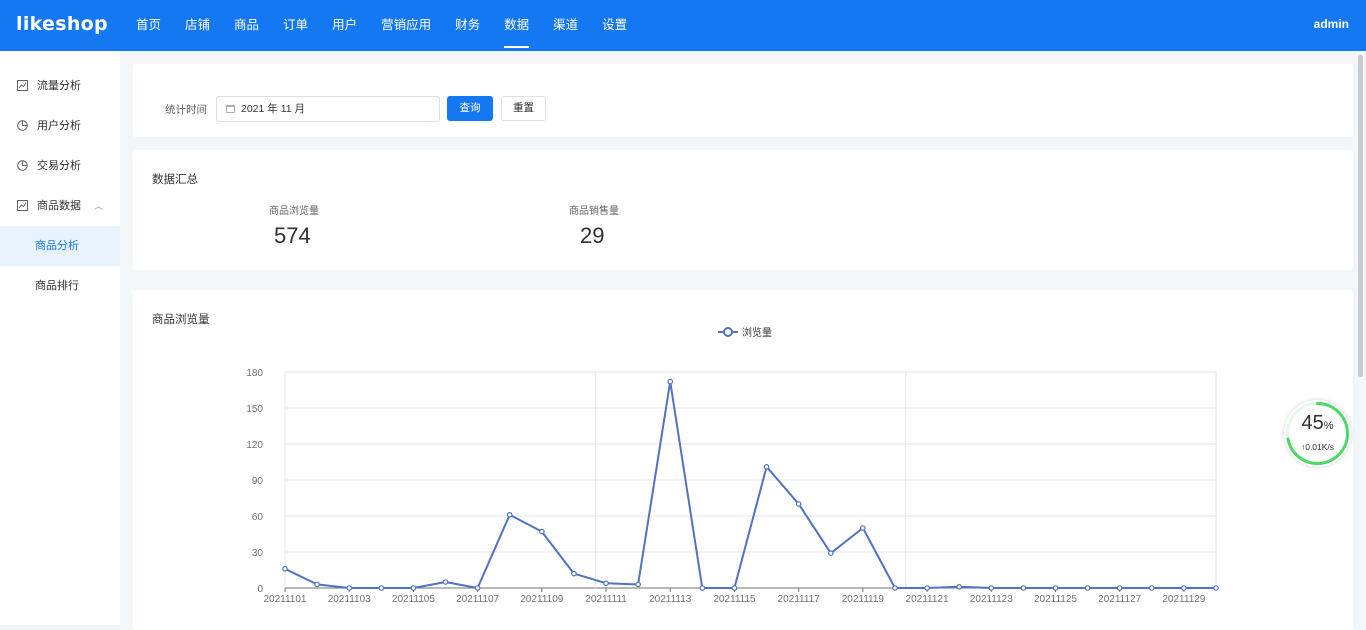  What do you see at coordinates (186, 110) in the screenshot?
I see `filter-label: 统计时间` at bounding box center [186, 110].